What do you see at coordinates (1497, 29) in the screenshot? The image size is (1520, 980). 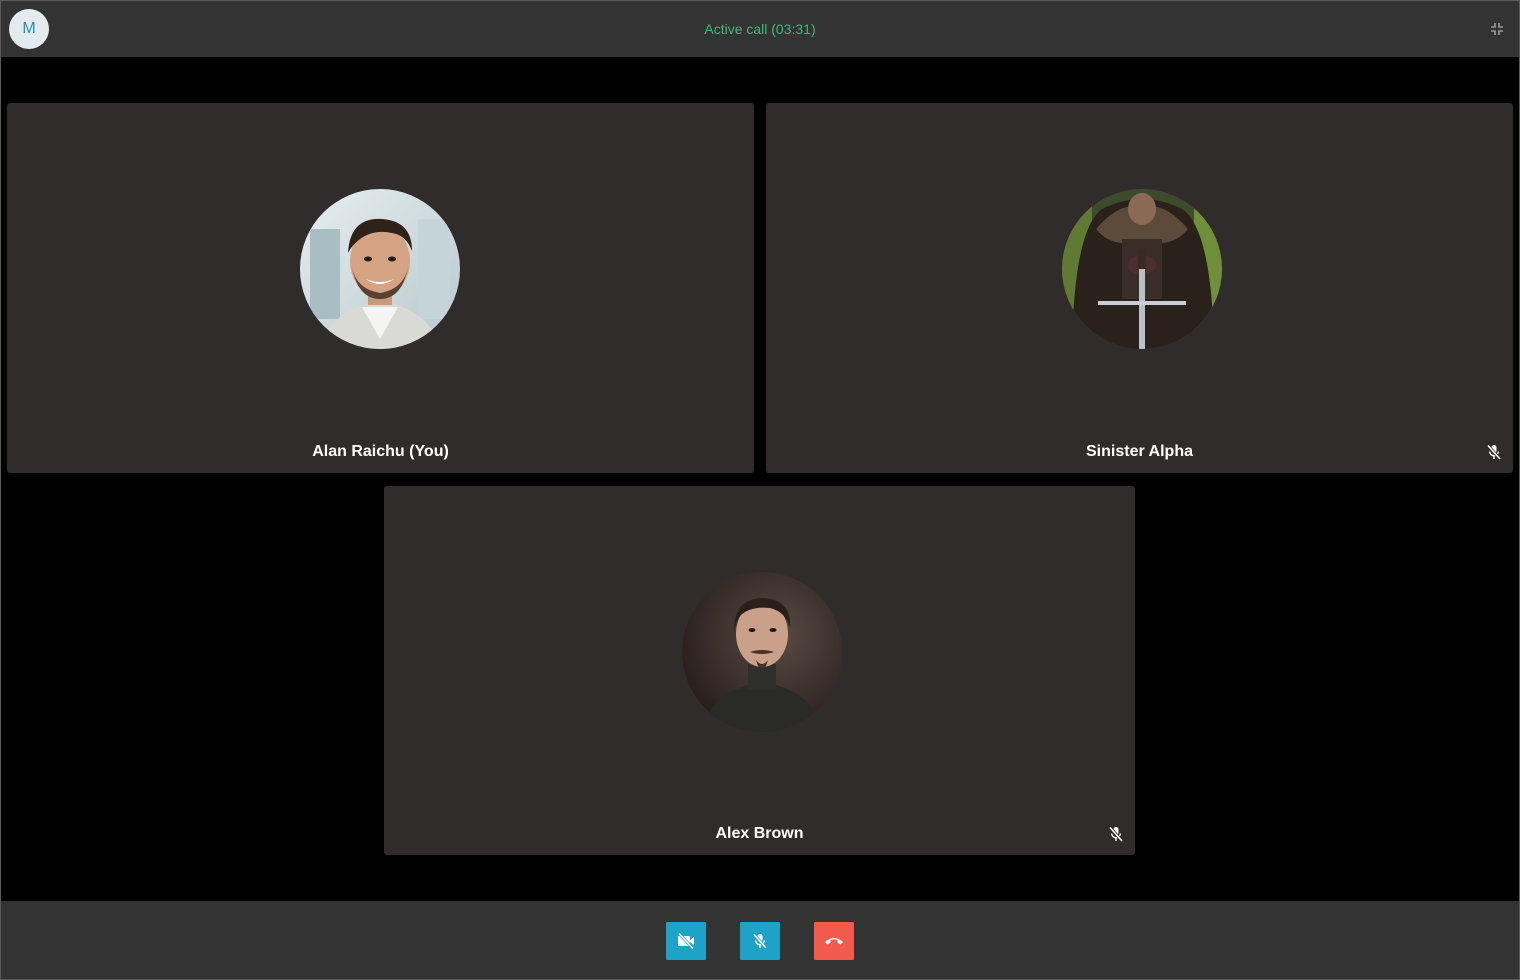 I see `minimize-icon` at bounding box center [1497, 29].